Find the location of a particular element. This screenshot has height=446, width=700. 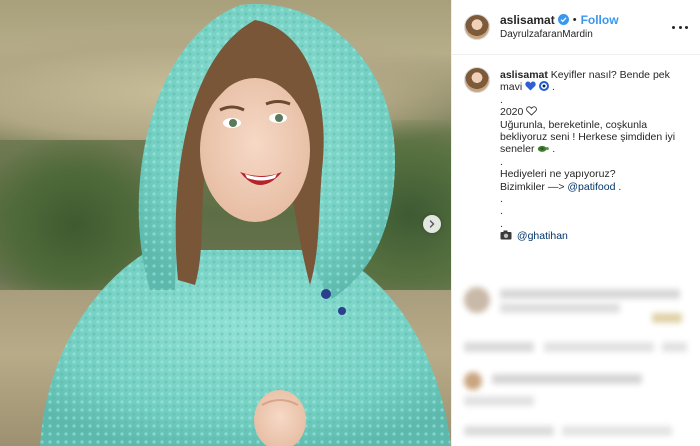

chevron-right-icon is located at coordinates (432, 224).